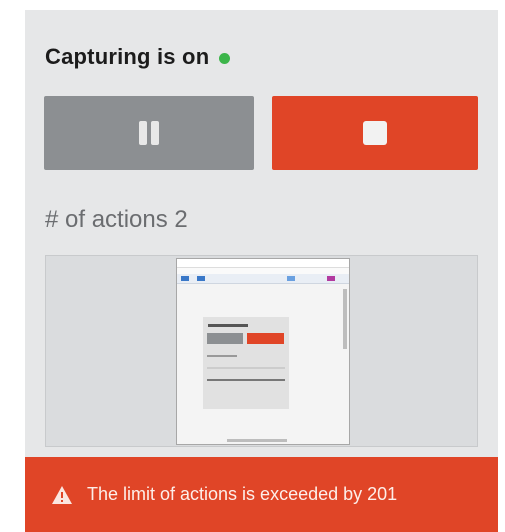  Describe the element at coordinates (242, 494) in the screenshot. I see `warning-message: The limit of actions is exceeded by 201` at that location.